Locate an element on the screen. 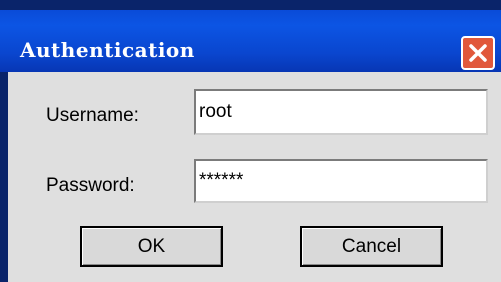 This screenshot has width=501, height=282. password-label: Password: is located at coordinates (90, 185).